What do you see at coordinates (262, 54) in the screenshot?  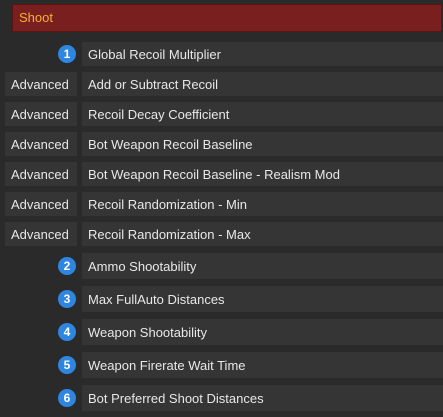 I see `setting-label: Global Recoil Multiplier` at bounding box center [262, 54].